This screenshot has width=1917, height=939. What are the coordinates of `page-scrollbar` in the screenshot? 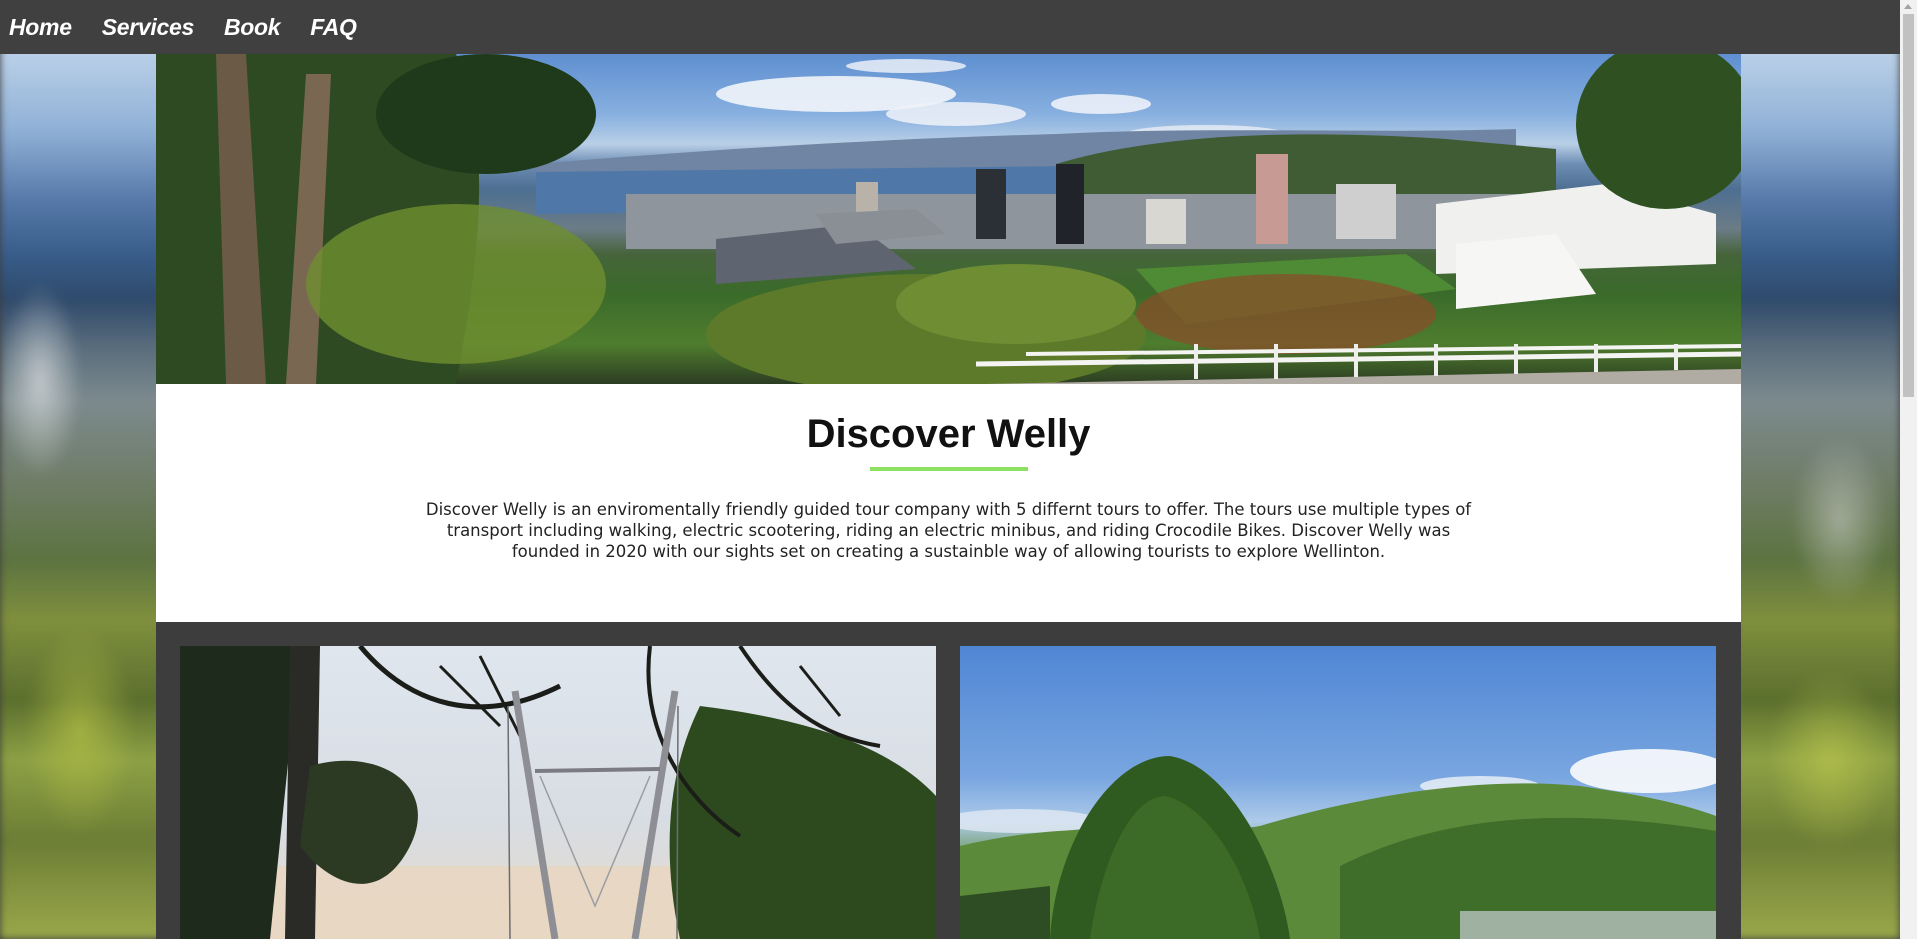 It's located at (1908, 469).